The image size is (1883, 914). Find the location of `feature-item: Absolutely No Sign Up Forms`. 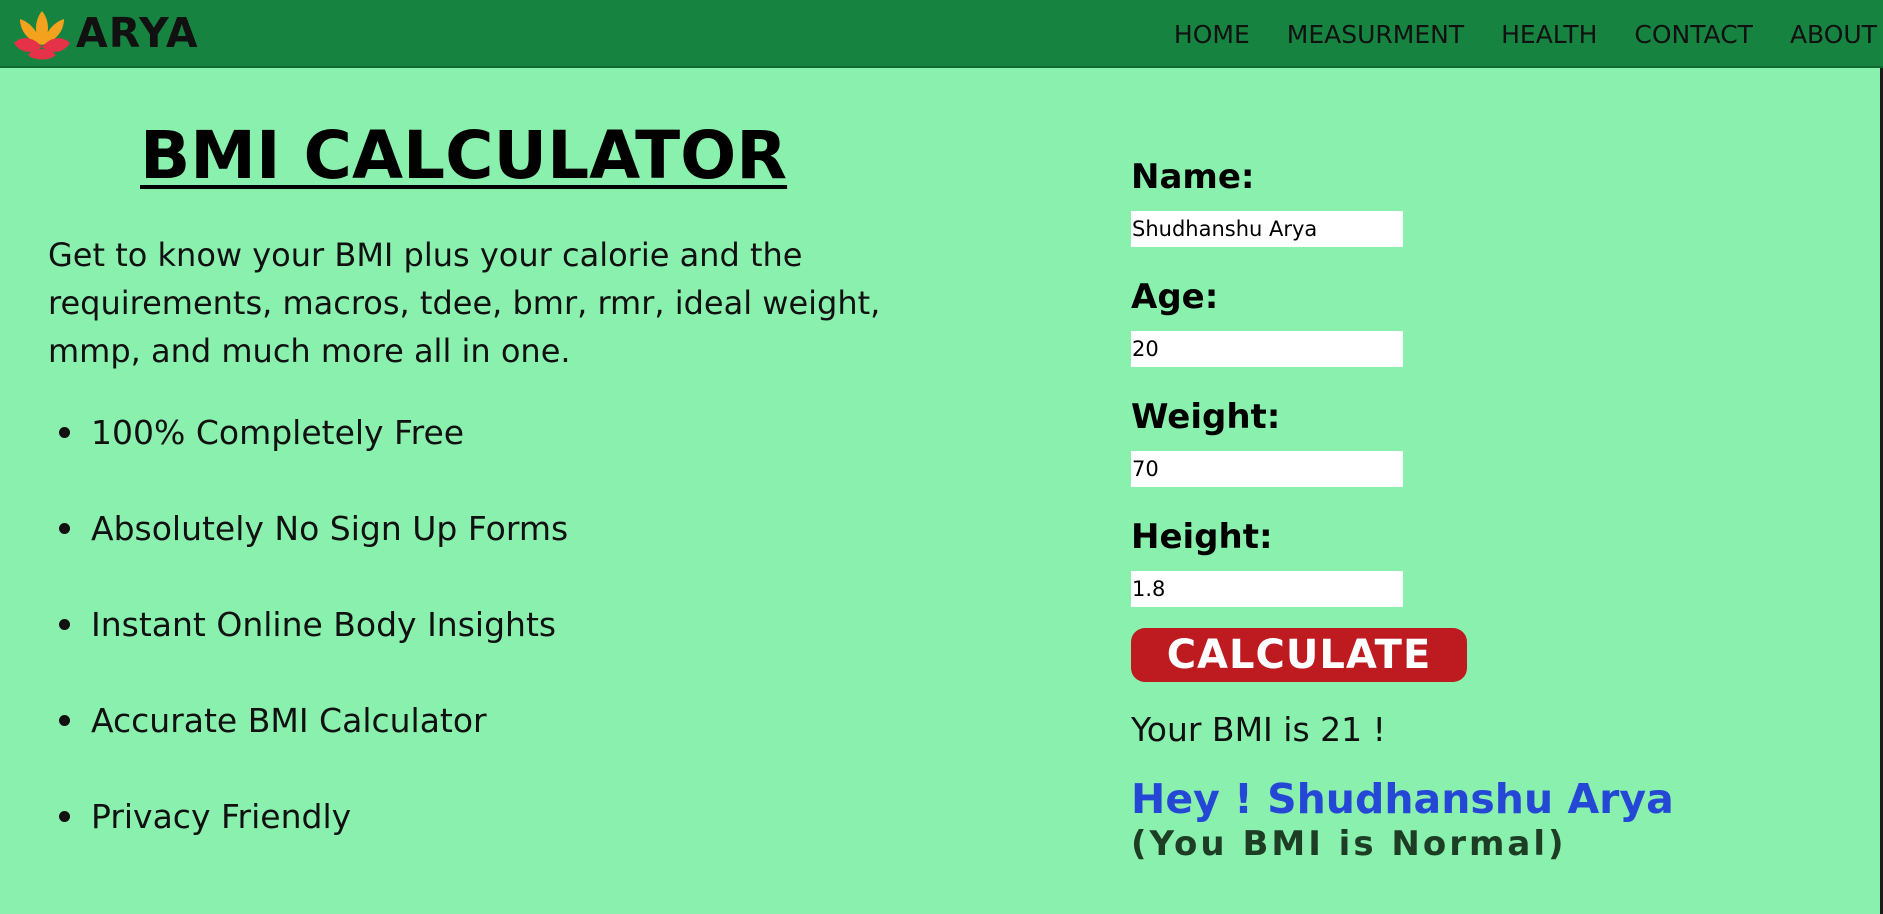

feature-item: Absolutely No Sign Up Forms is located at coordinates (488, 553).